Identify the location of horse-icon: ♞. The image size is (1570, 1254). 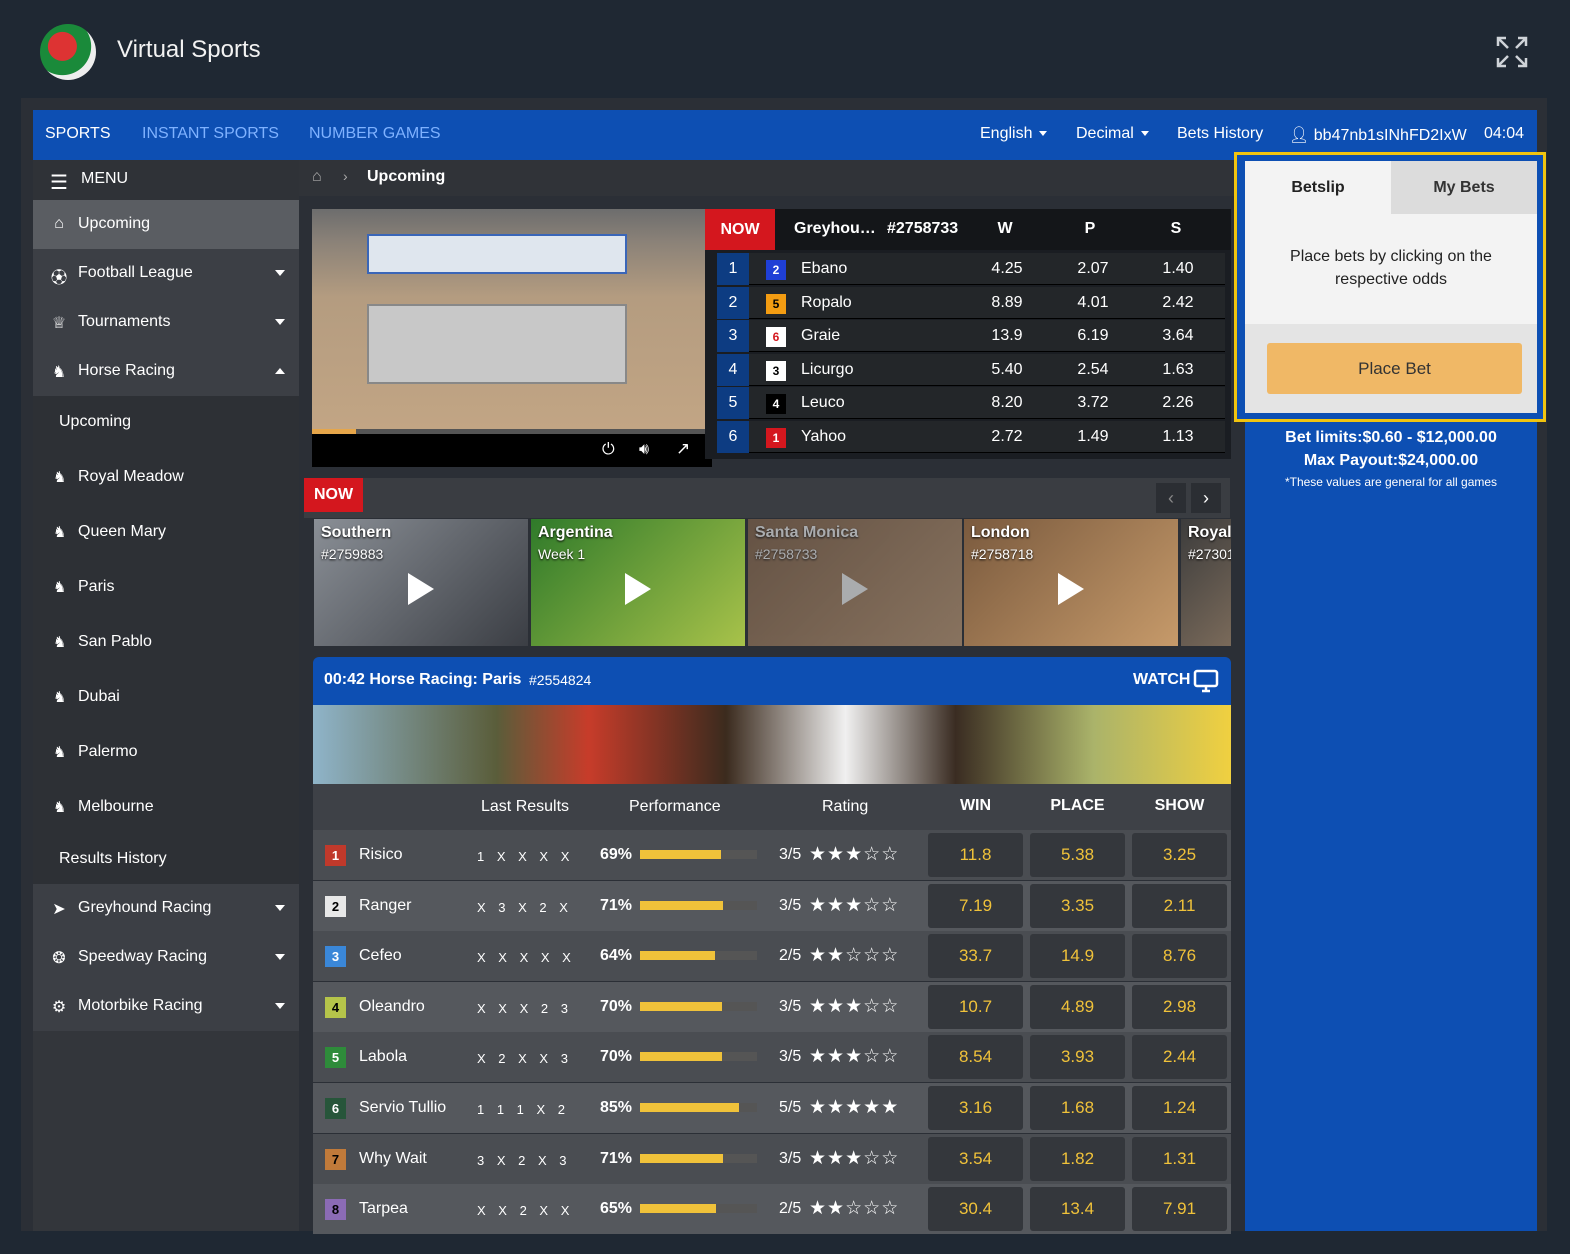
(60, 477).